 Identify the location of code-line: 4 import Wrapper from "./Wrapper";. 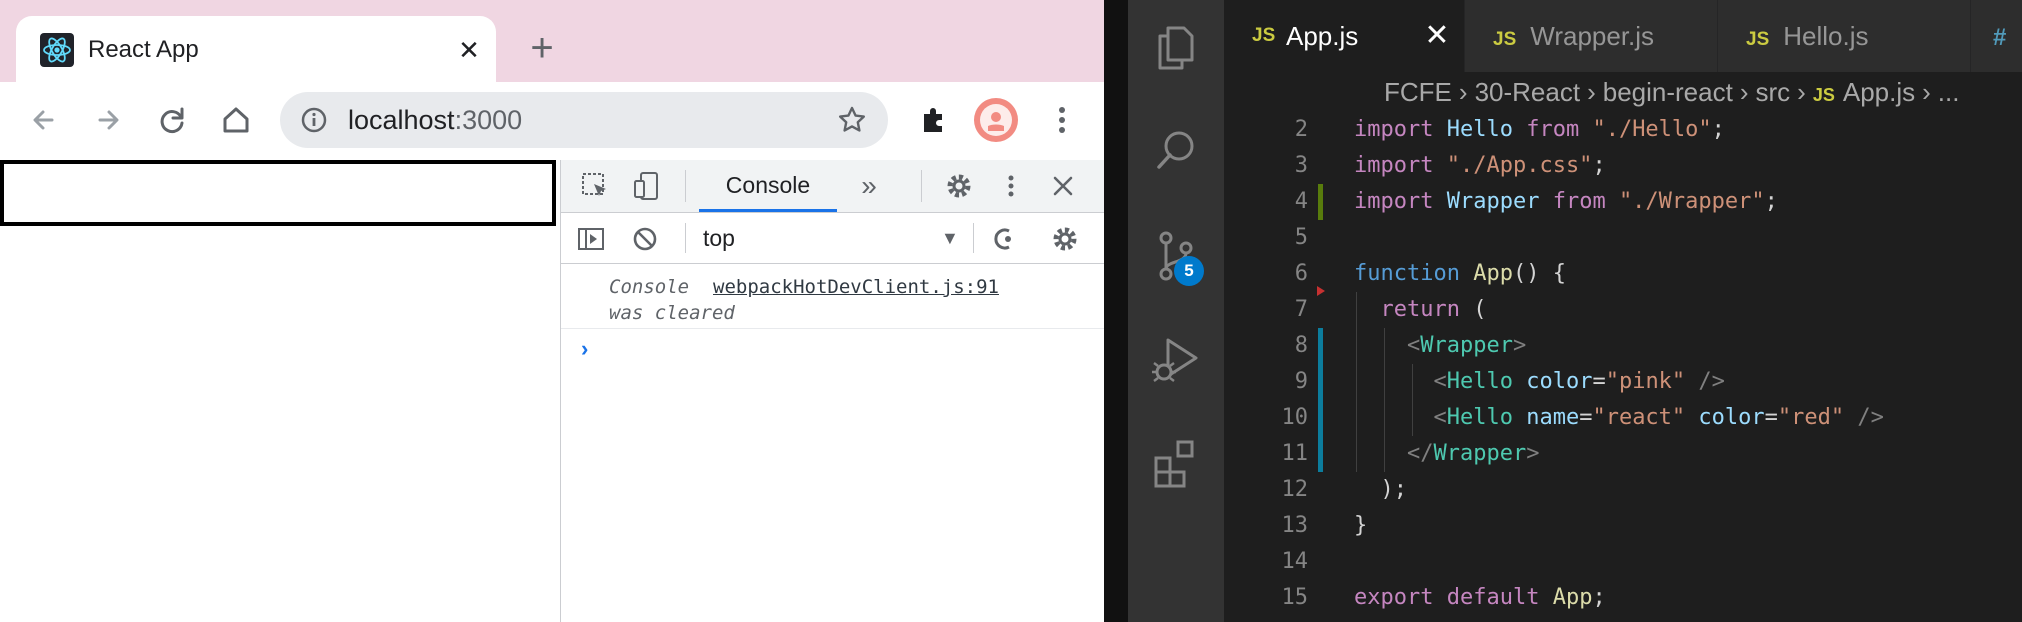
(1623, 202).